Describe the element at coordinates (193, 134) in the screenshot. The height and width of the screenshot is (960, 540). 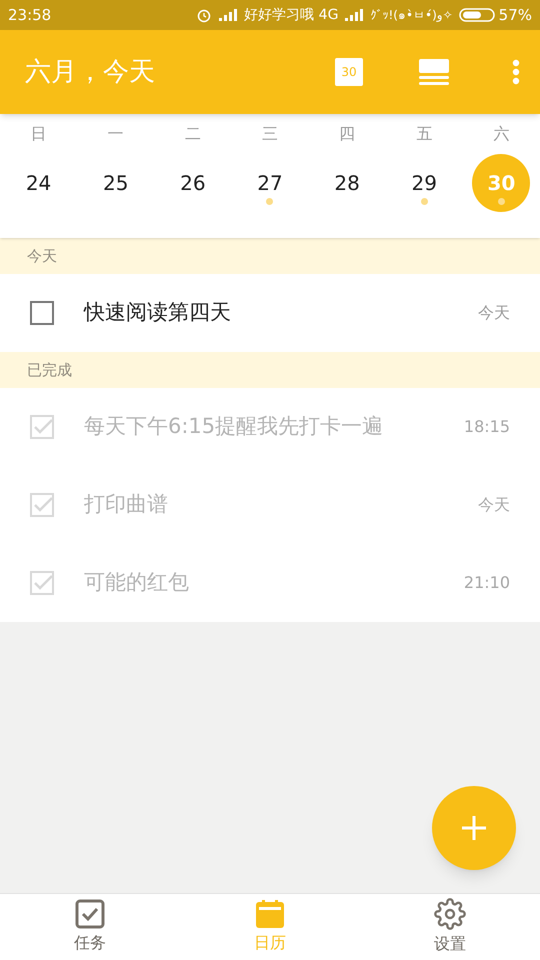
I see `weekday-label: 二` at that location.